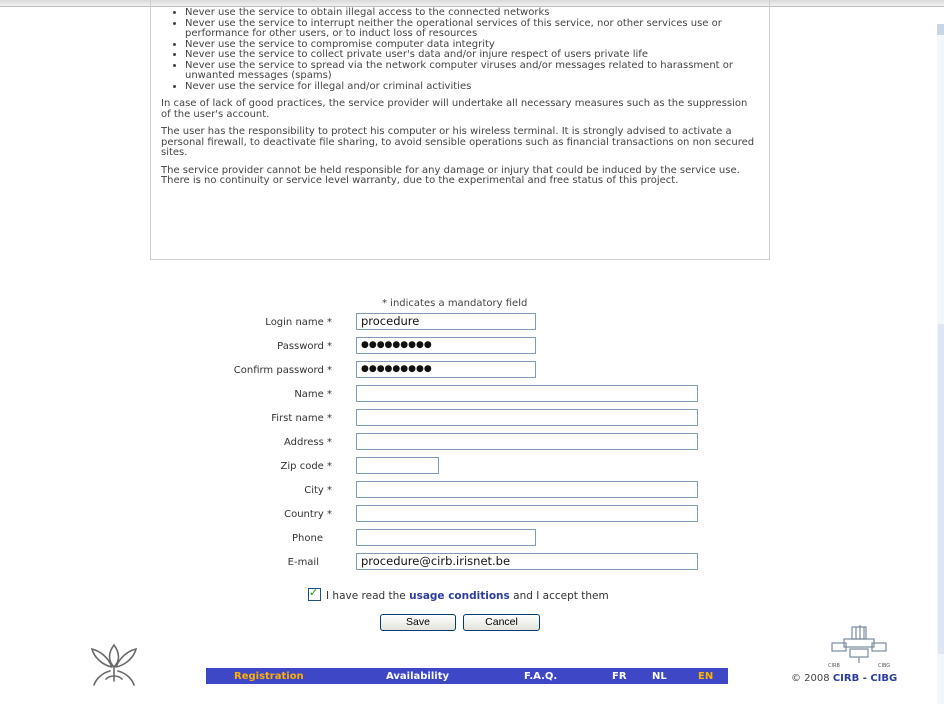  I want to click on city-label: City *, so click(318, 490).